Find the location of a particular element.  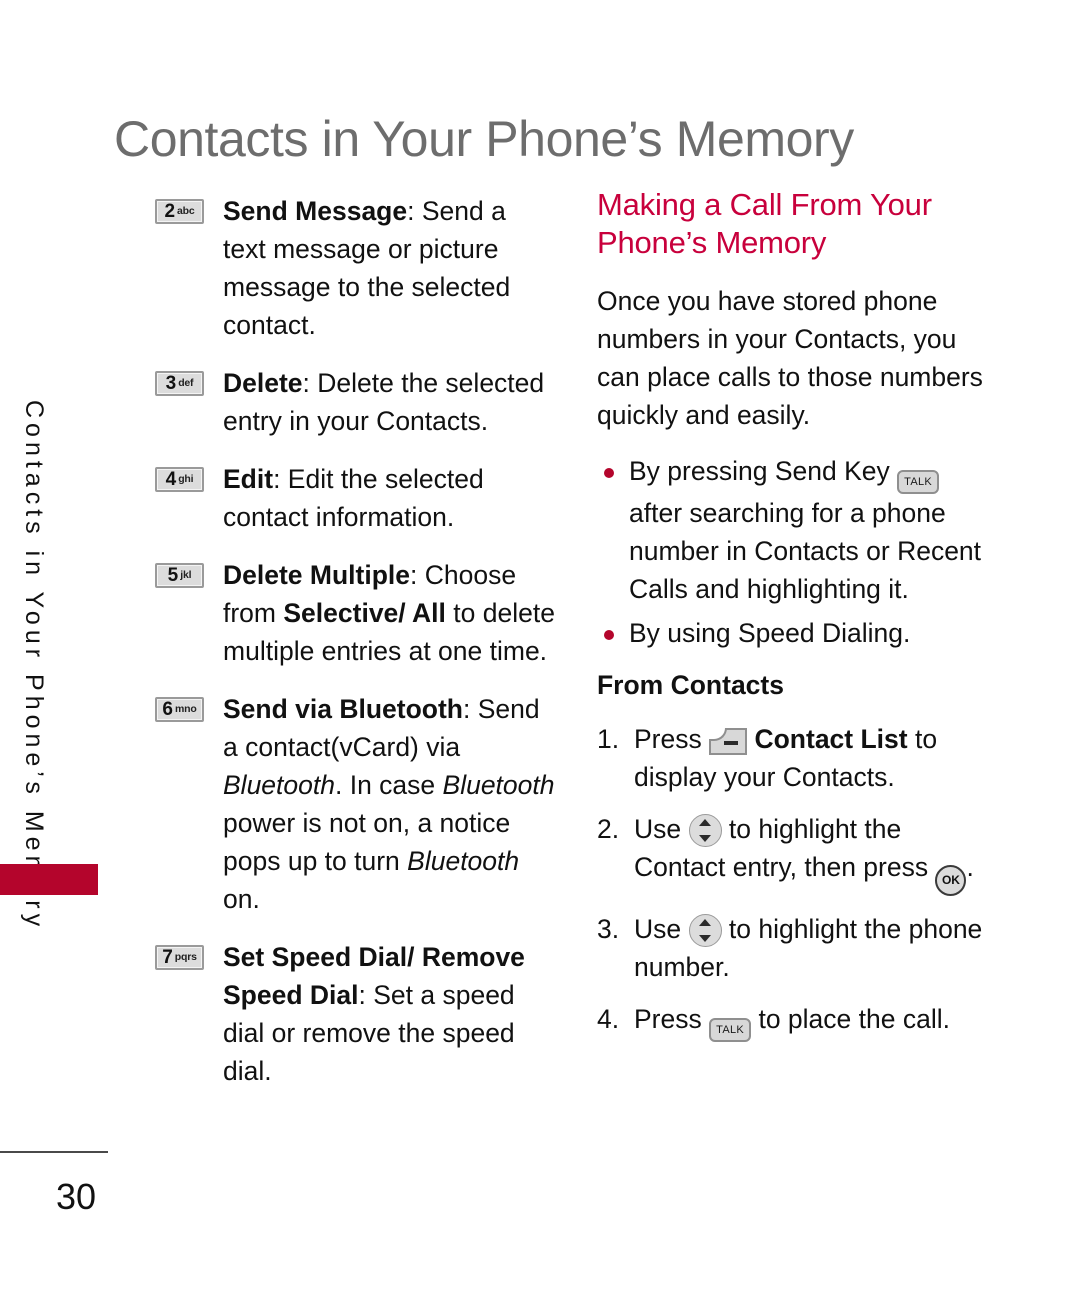

list-item-emphasis: Selective/ All is located at coordinates (364, 613).